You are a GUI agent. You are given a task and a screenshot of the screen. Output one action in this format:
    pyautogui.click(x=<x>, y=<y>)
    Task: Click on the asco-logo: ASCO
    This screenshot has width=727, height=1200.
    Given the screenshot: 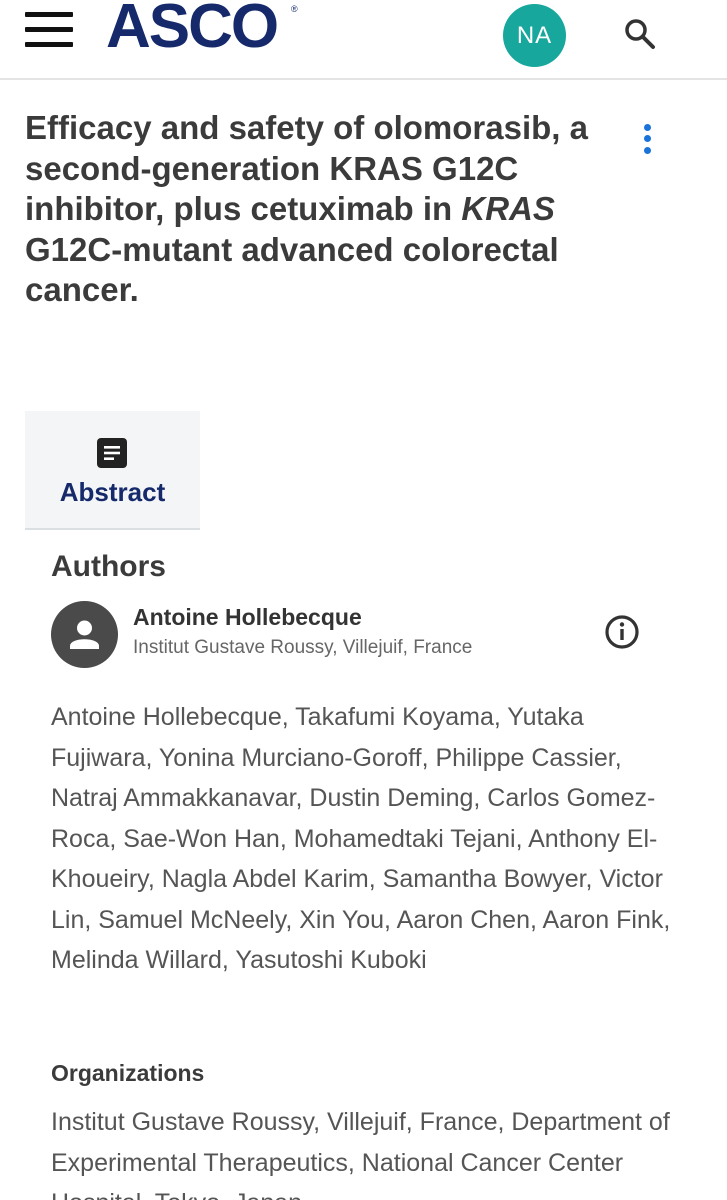 What is the action you would take?
    pyautogui.click(x=192, y=29)
    